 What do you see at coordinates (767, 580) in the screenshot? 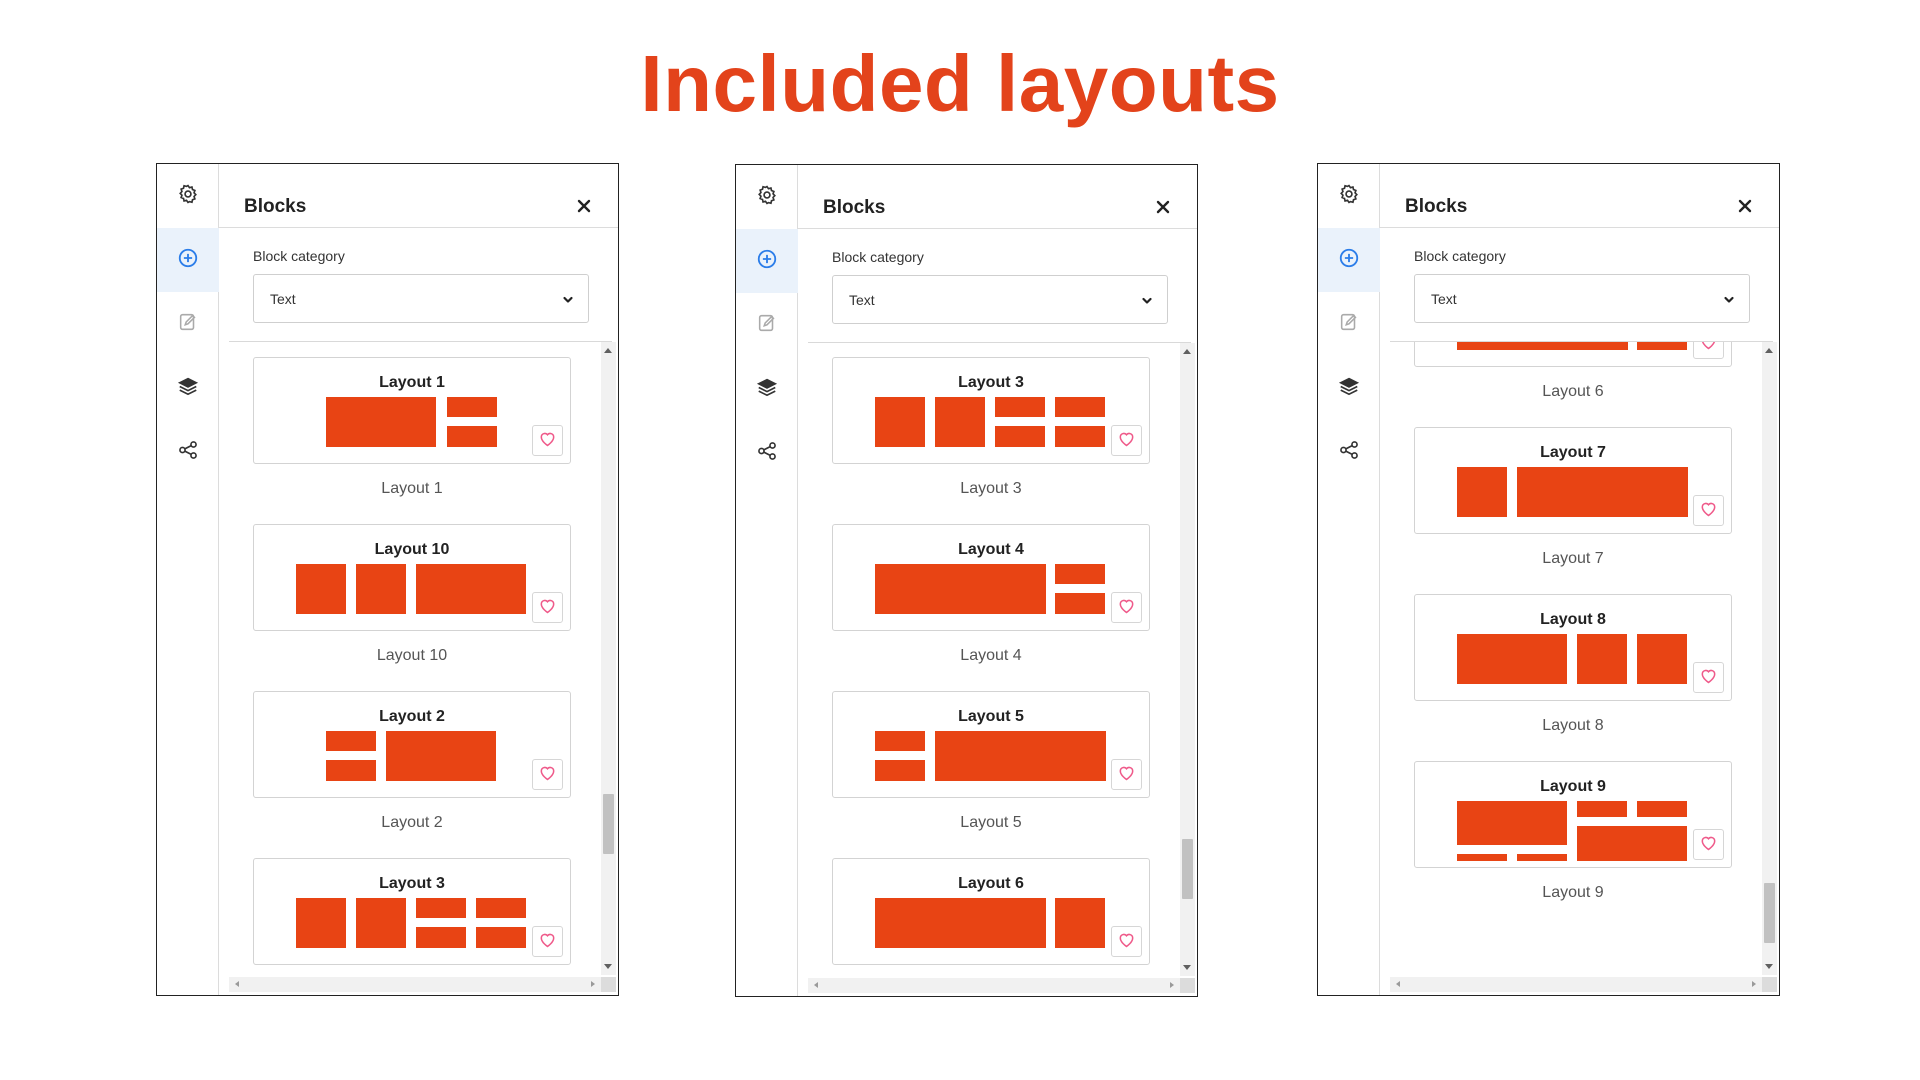
I see `sidebar-rail` at bounding box center [767, 580].